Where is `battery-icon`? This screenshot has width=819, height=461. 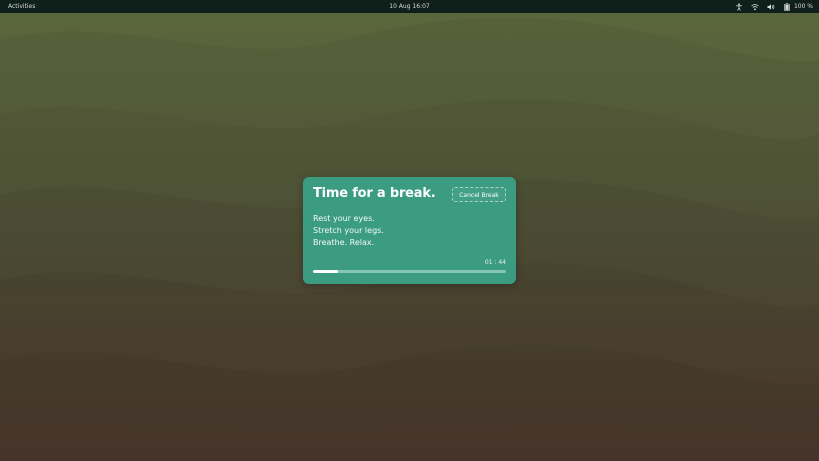 battery-icon is located at coordinates (787, 6).